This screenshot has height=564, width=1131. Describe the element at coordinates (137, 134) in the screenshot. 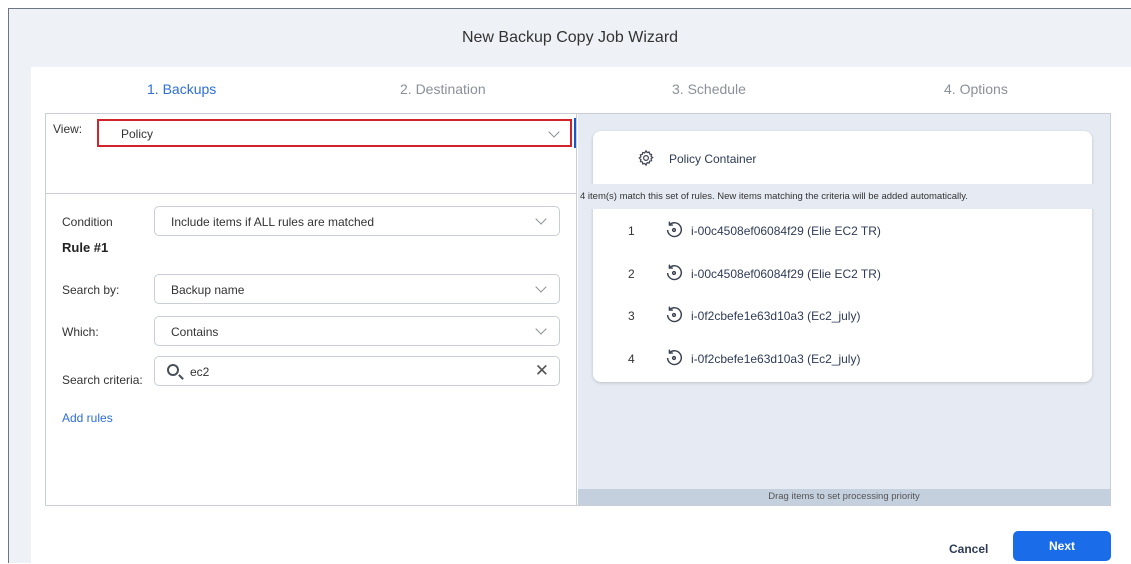

I see `view-select-value: Policy` at that location.